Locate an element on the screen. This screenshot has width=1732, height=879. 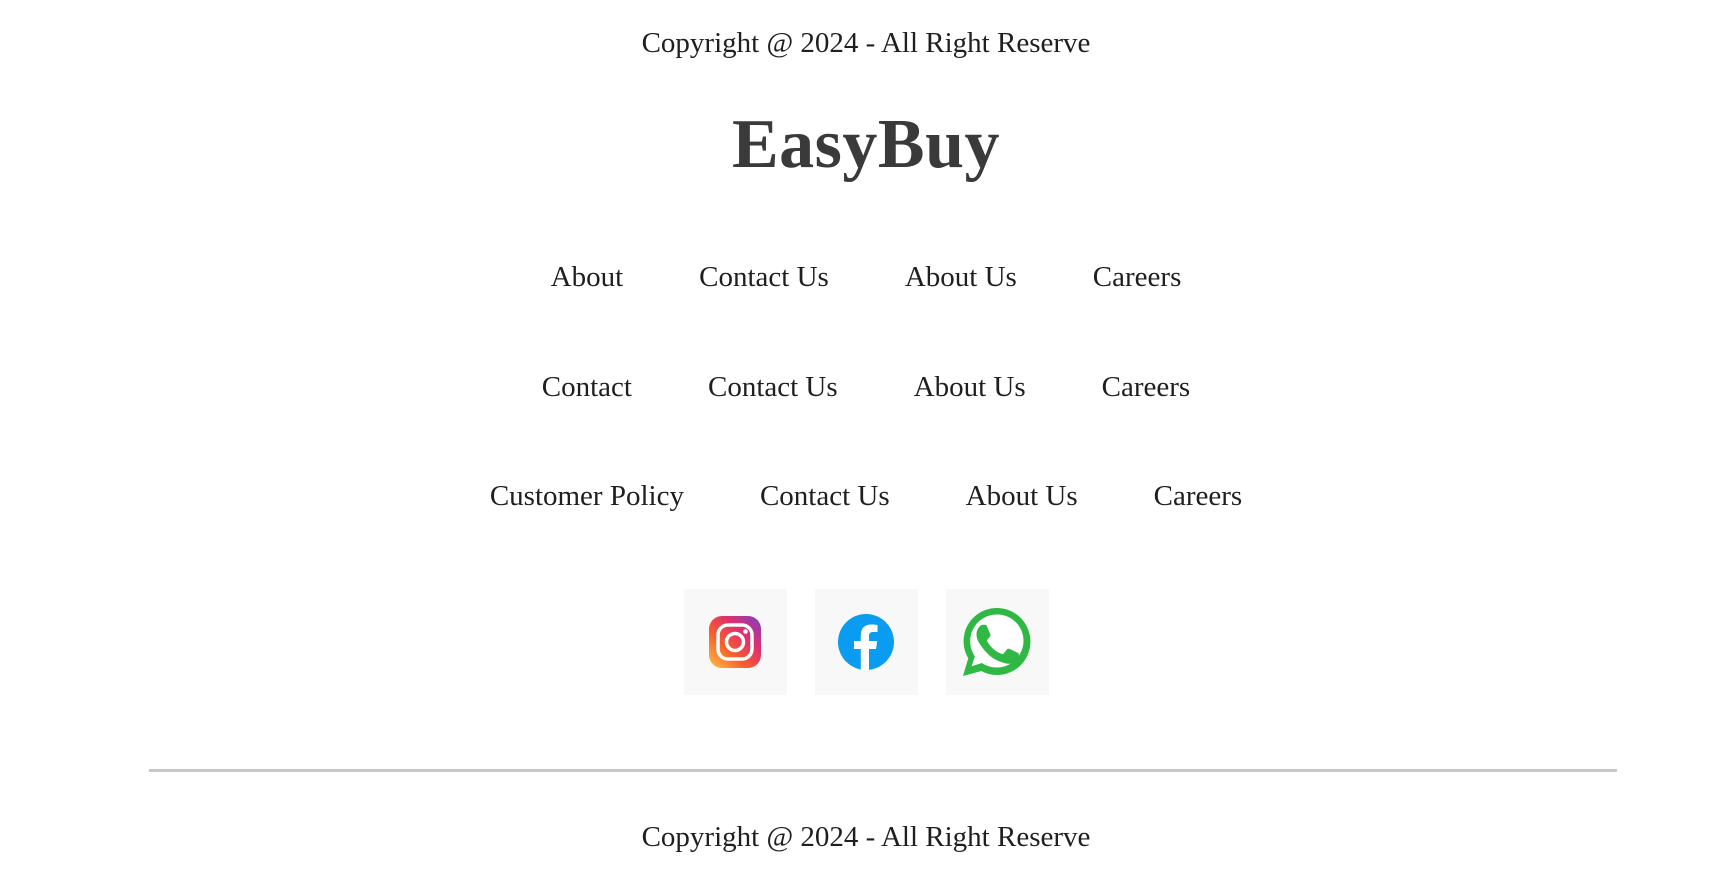
facebook-button is located at coordinates (866, 642).